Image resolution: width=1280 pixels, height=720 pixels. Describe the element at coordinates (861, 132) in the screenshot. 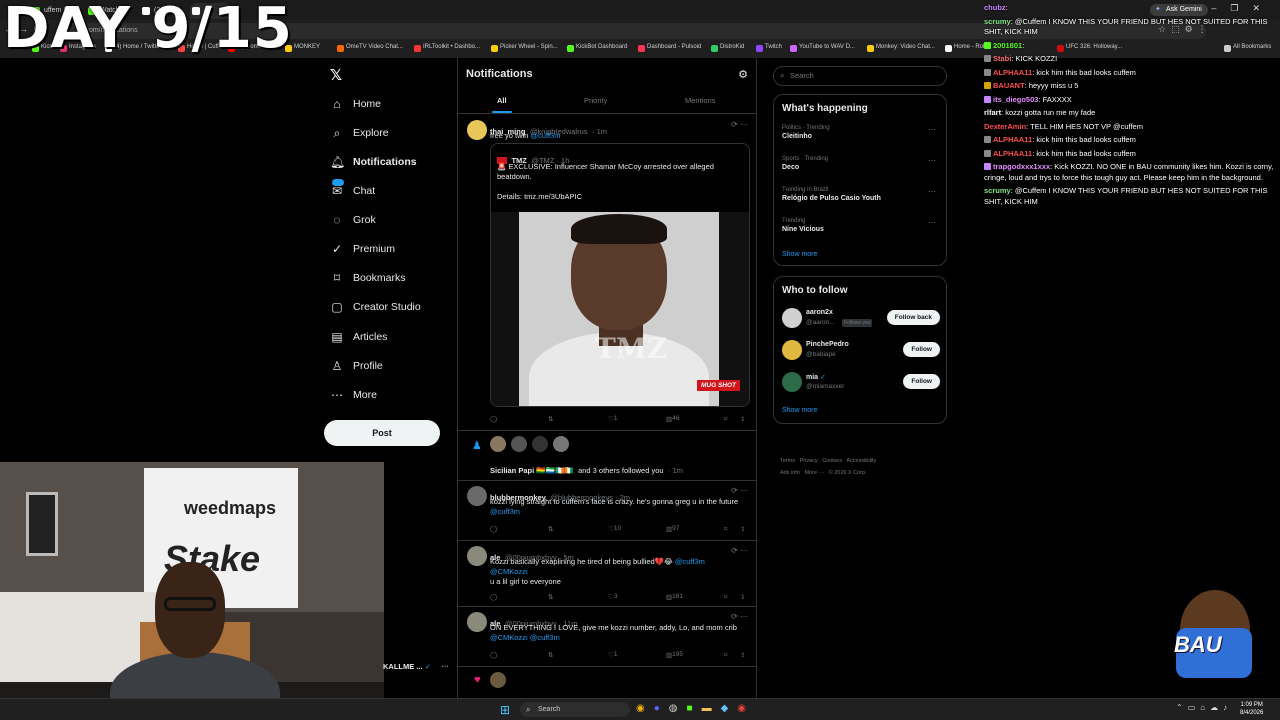

I see `trend-item: Politics · Trending Cleitinho ⋯` at that location.